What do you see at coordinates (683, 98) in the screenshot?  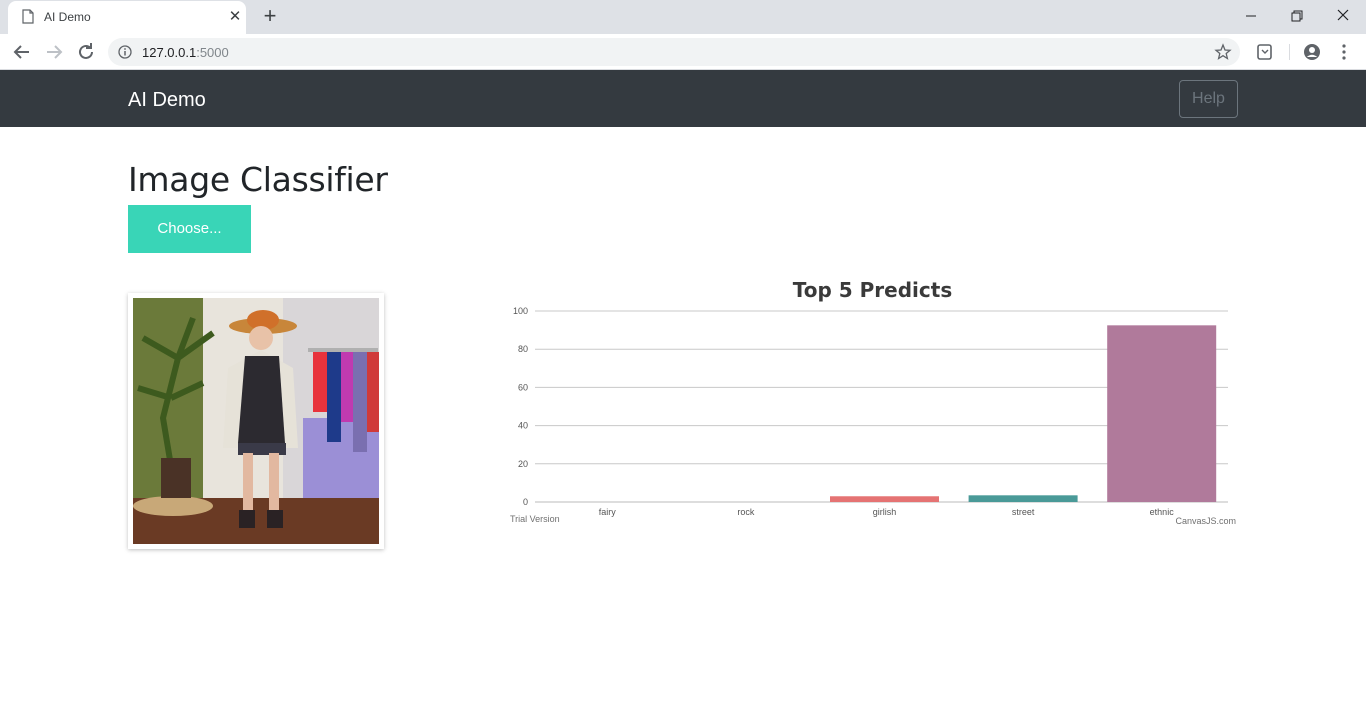 I see `app-navbar: AI Demo Help` at bounding box center [683, 98].